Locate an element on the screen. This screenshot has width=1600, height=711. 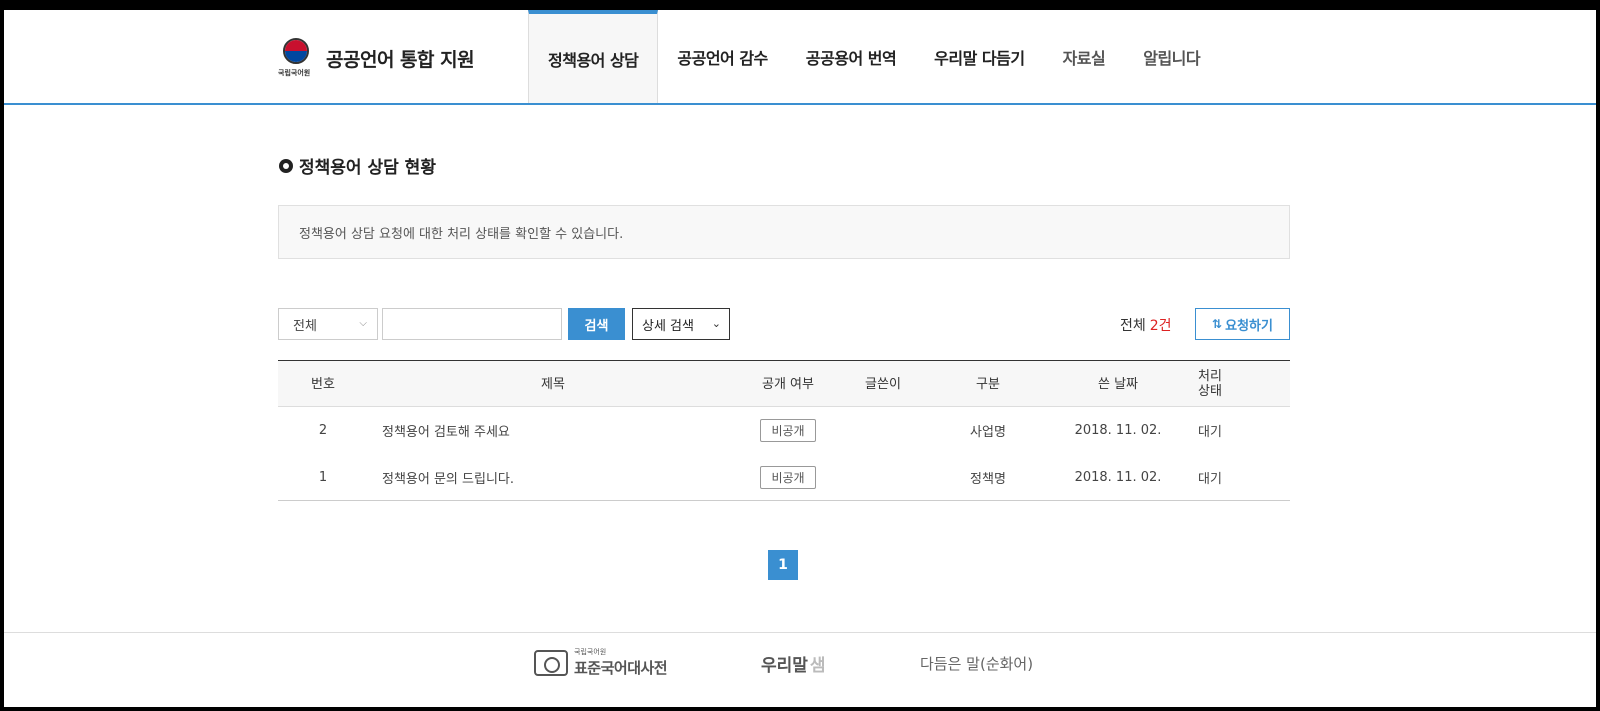
dictionary-logo-icon is located at coordinates (551, 662).